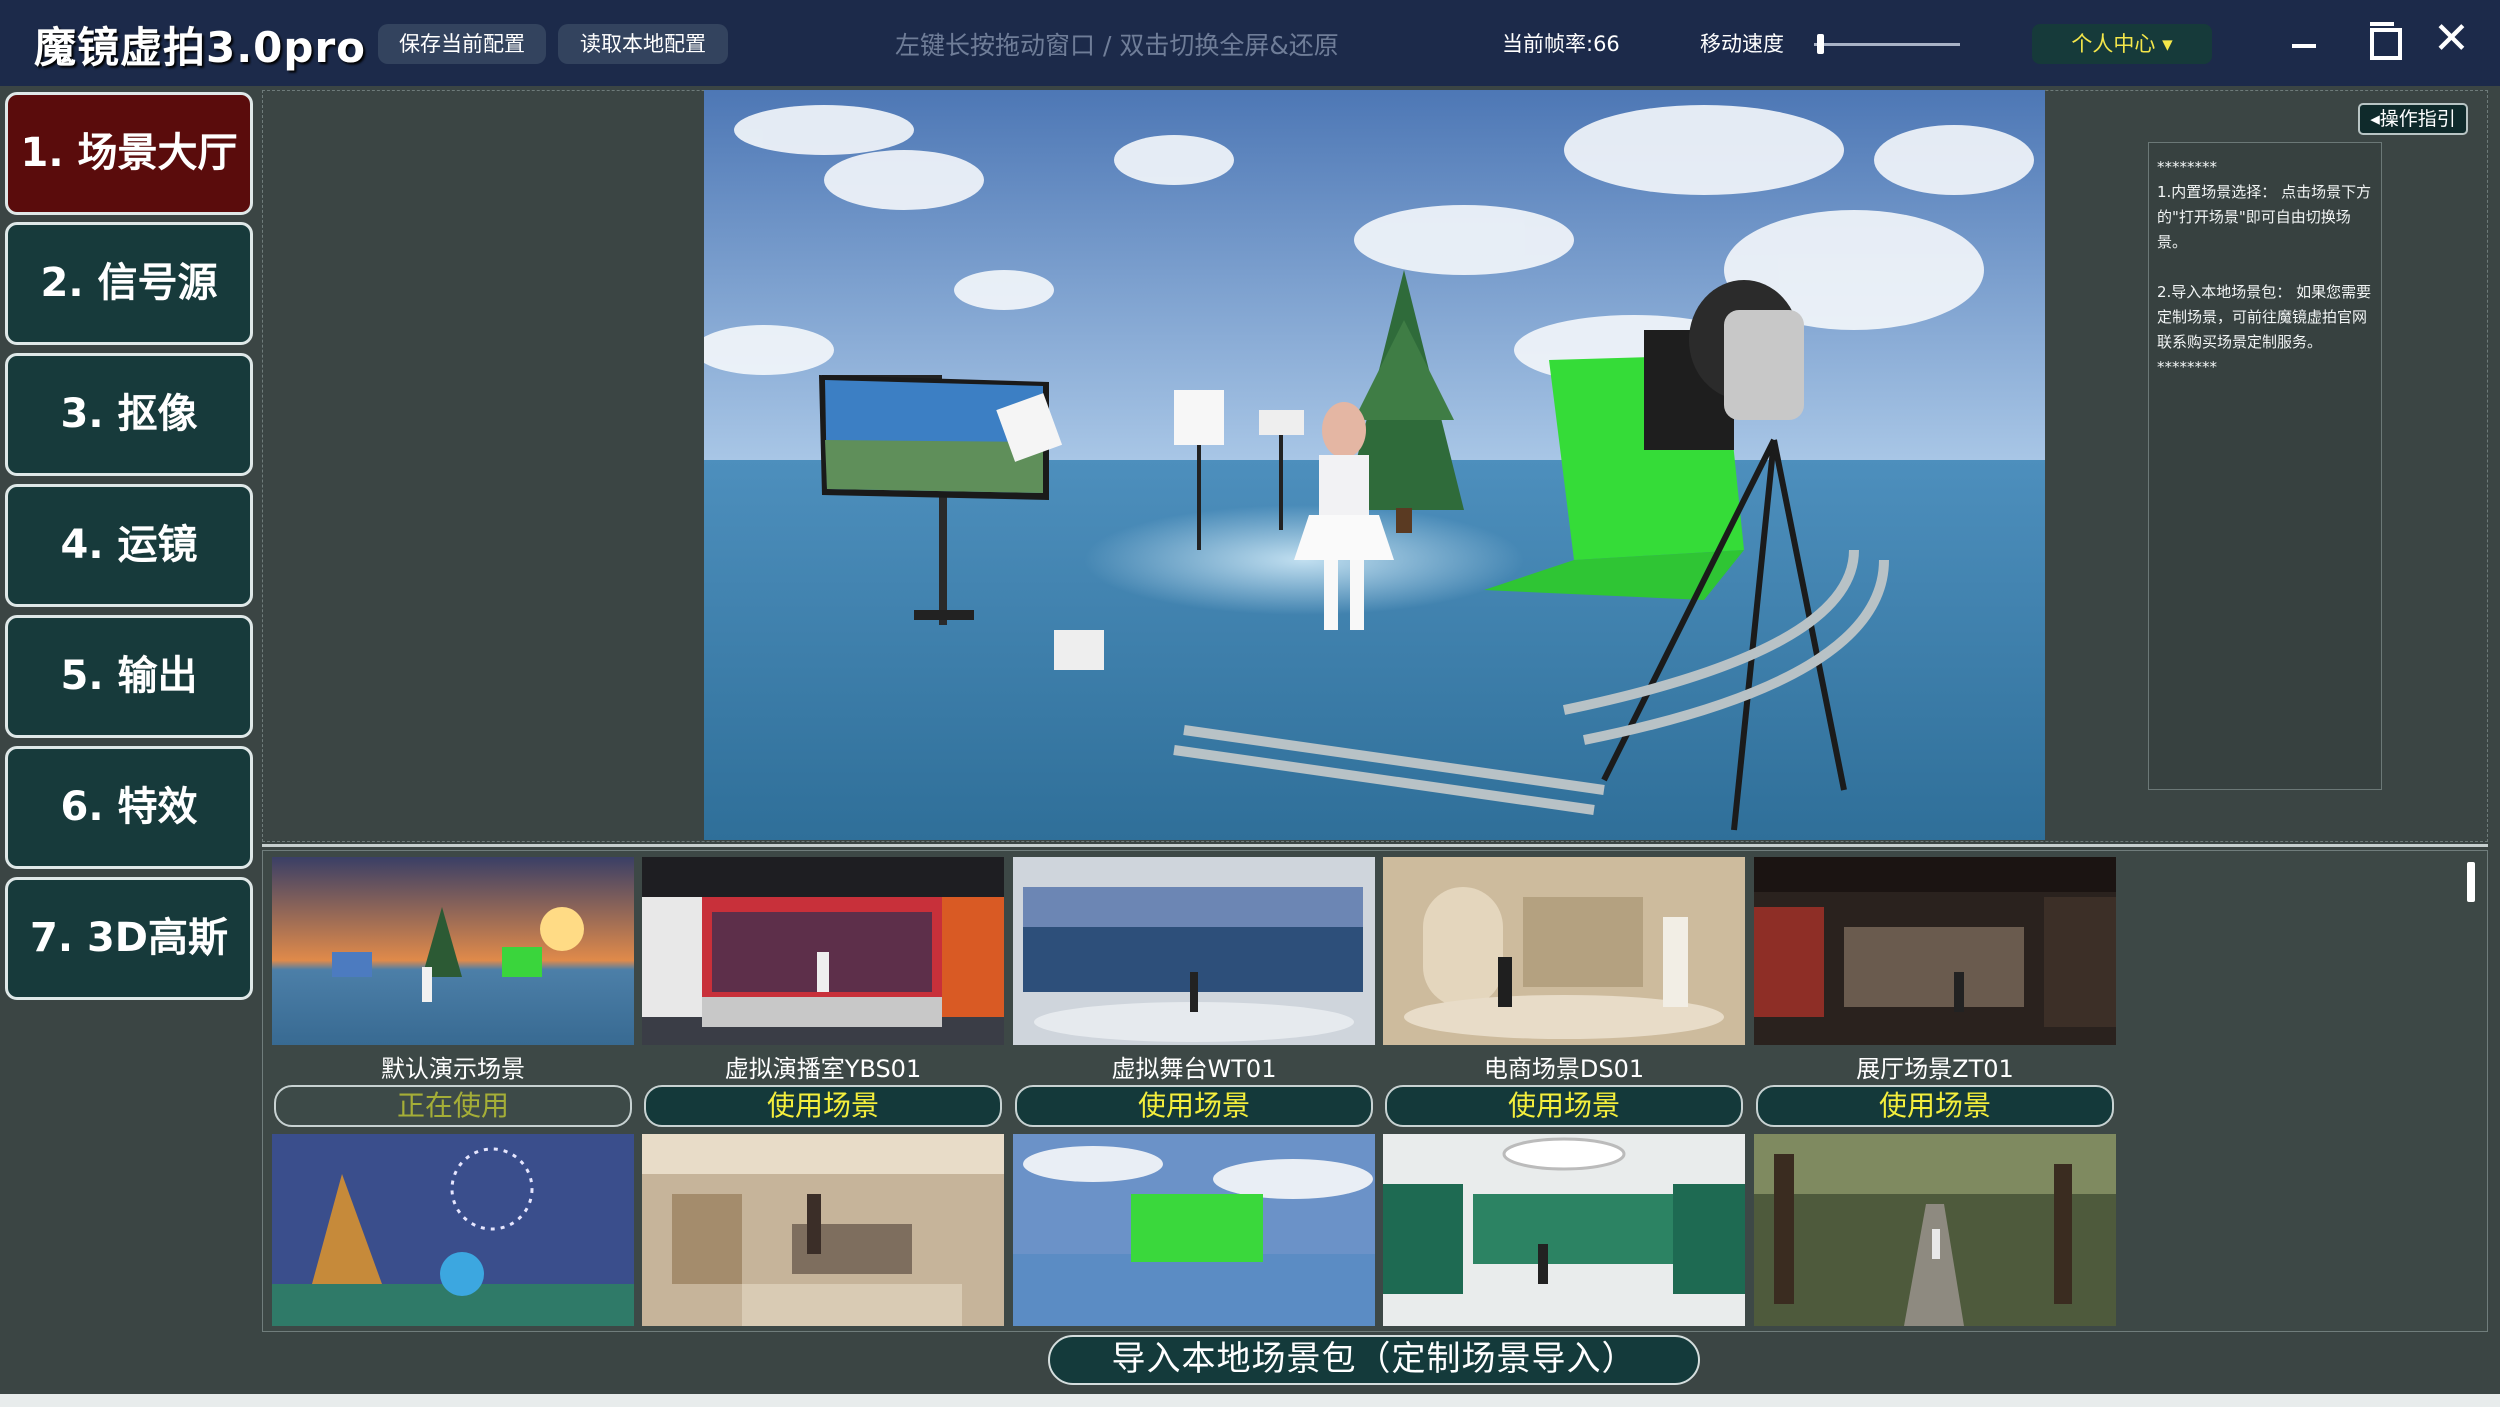 Image resolution: width=2500 pixels, height=1407 pixels. What do you see at coordinates (129, 414) in the screenshot?
I see `nav-keying: 3. 抠像` at bounding box center [129, 414].